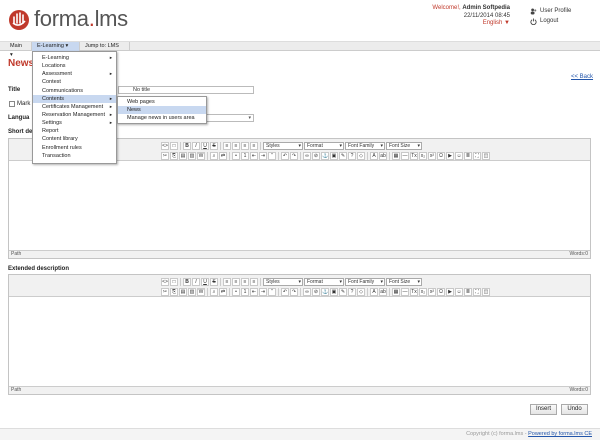  I want to click on menu-item-enrollment-rules: Enrollment rules, so click(74, 148).